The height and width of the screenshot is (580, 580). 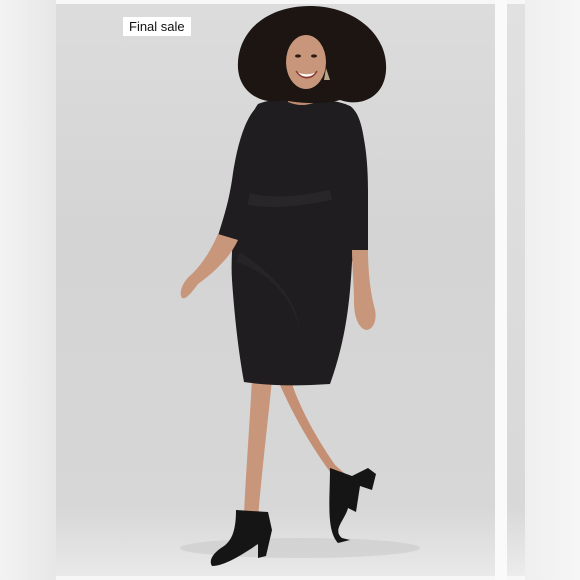 I want to click on model-face, so click(x=306, y=62).